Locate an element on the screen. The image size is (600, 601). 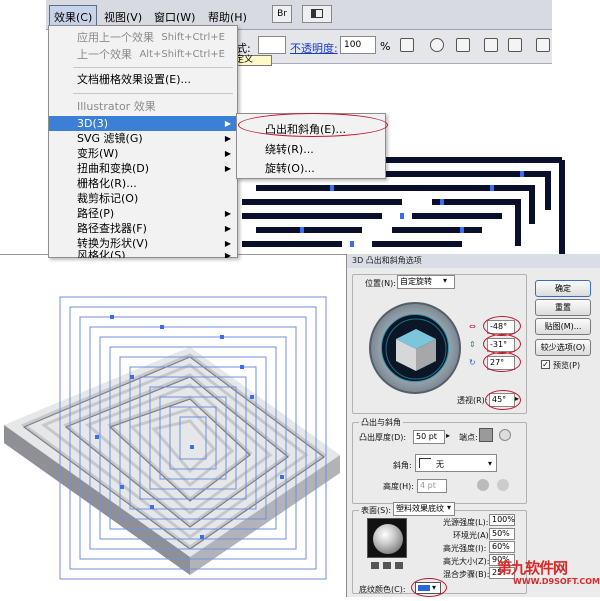
delete-light-icon is located at coordinates (399, 565).